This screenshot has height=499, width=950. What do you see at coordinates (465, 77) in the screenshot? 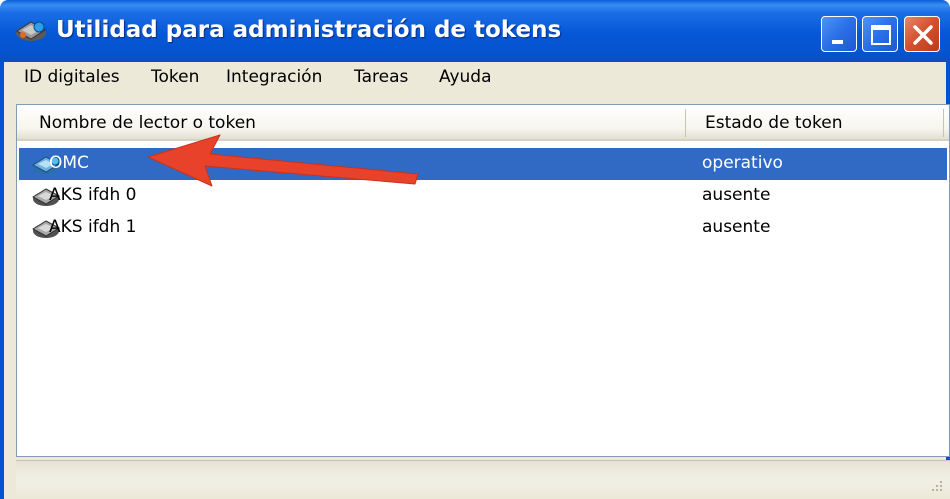
I see `menu-ayuda: Ayuda` at bounding box center [465, 77].